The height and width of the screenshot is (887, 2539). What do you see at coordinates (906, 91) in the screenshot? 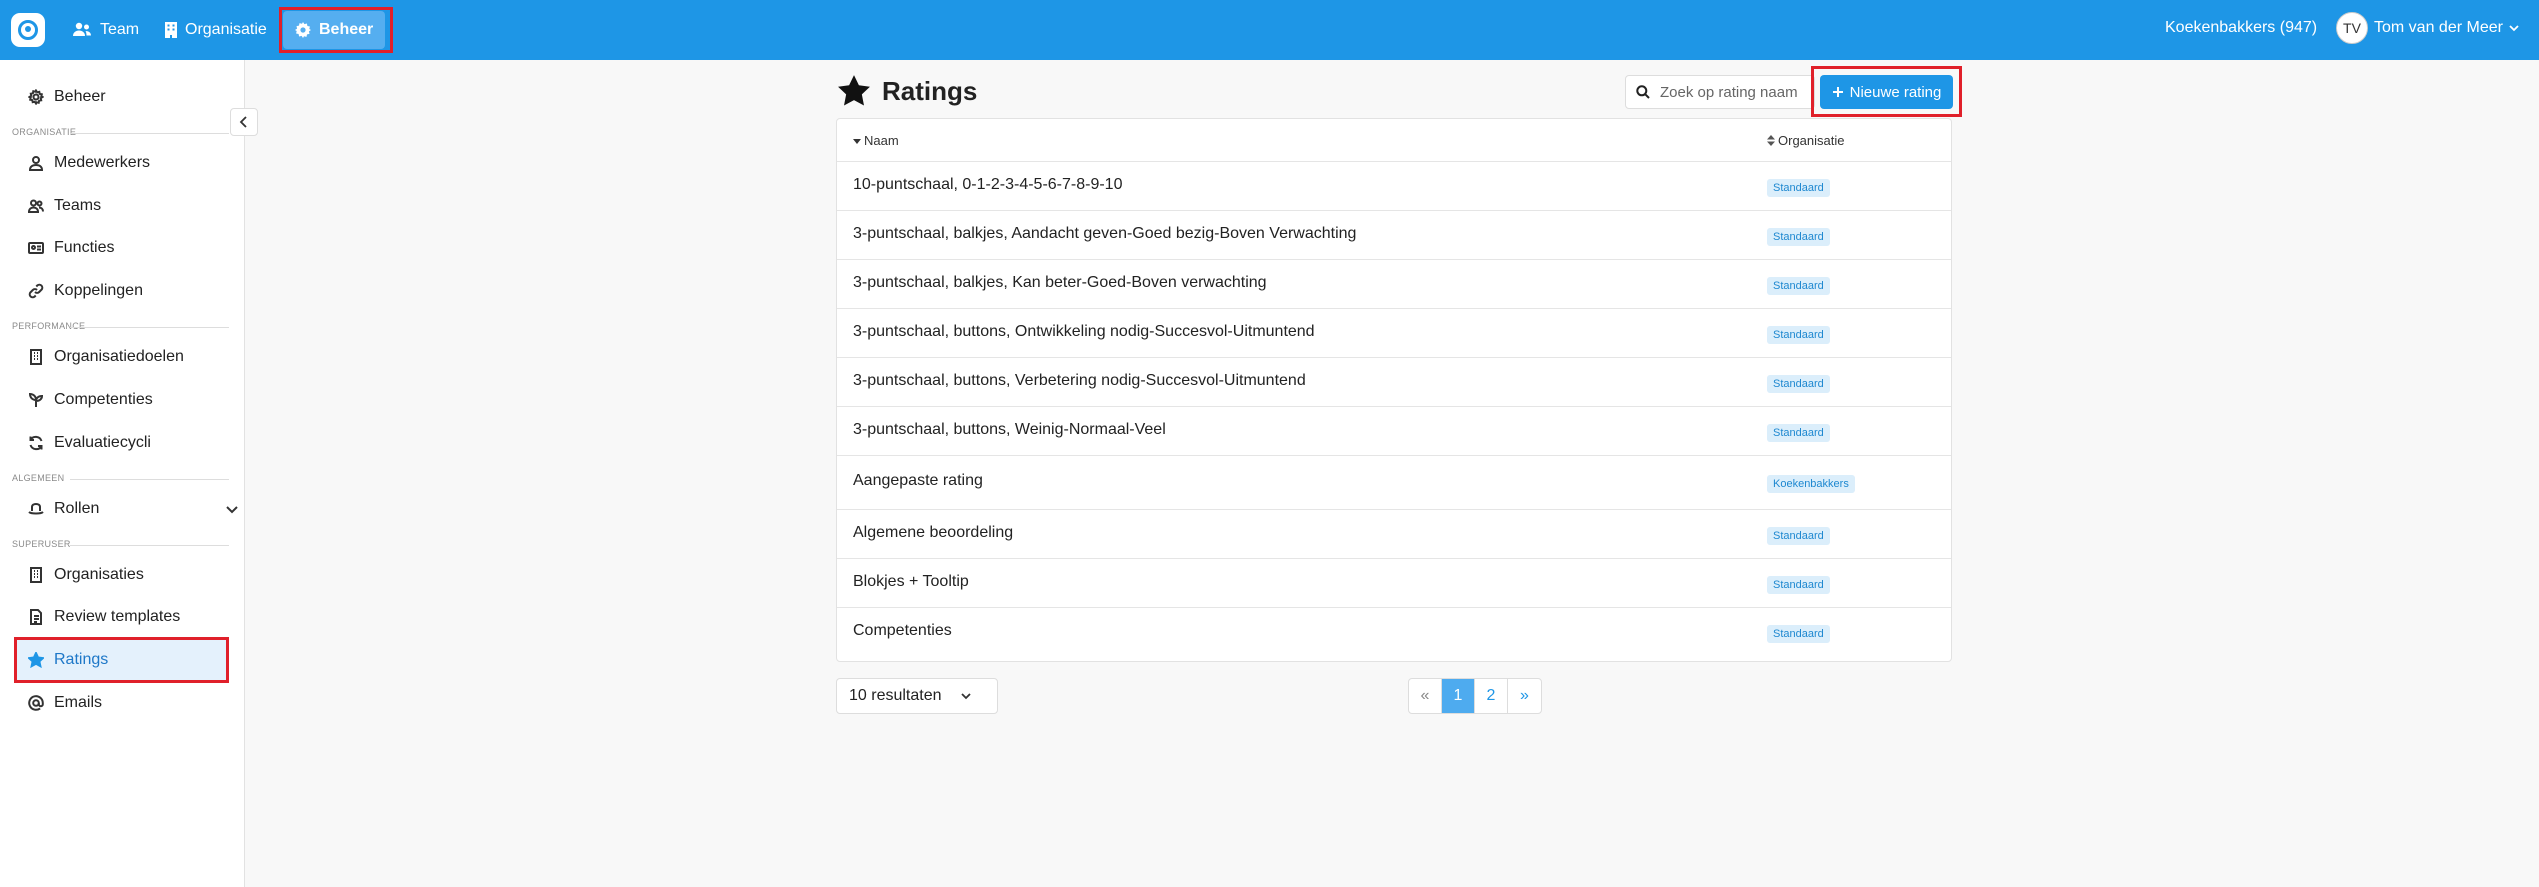
I see `page-header: Ratings` at bounding box center [906, 91].